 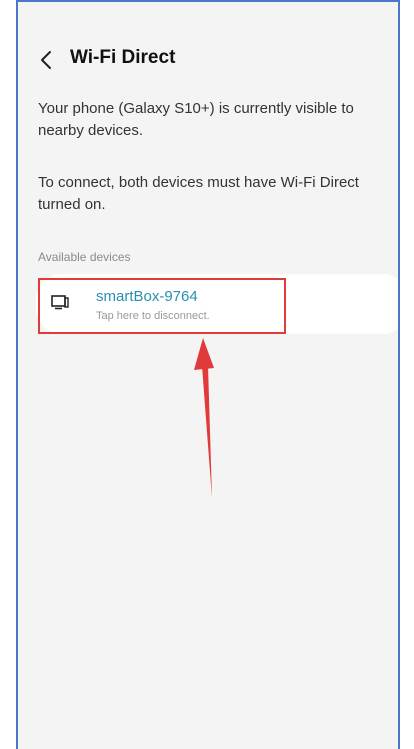 I want to click on device-name: smartBox-9764, so click(x=147, y=296).